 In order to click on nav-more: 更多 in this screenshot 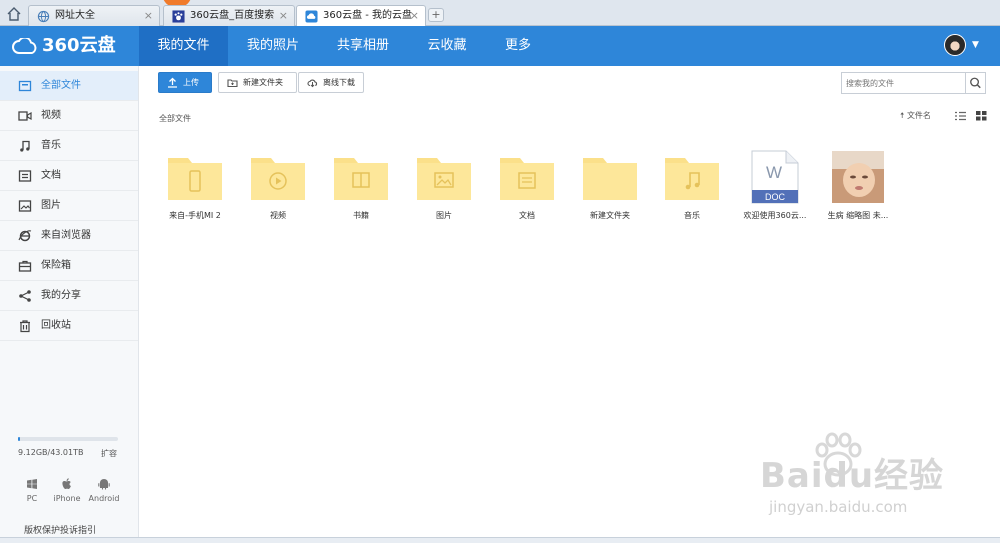, I will do `click(518, 46)`.